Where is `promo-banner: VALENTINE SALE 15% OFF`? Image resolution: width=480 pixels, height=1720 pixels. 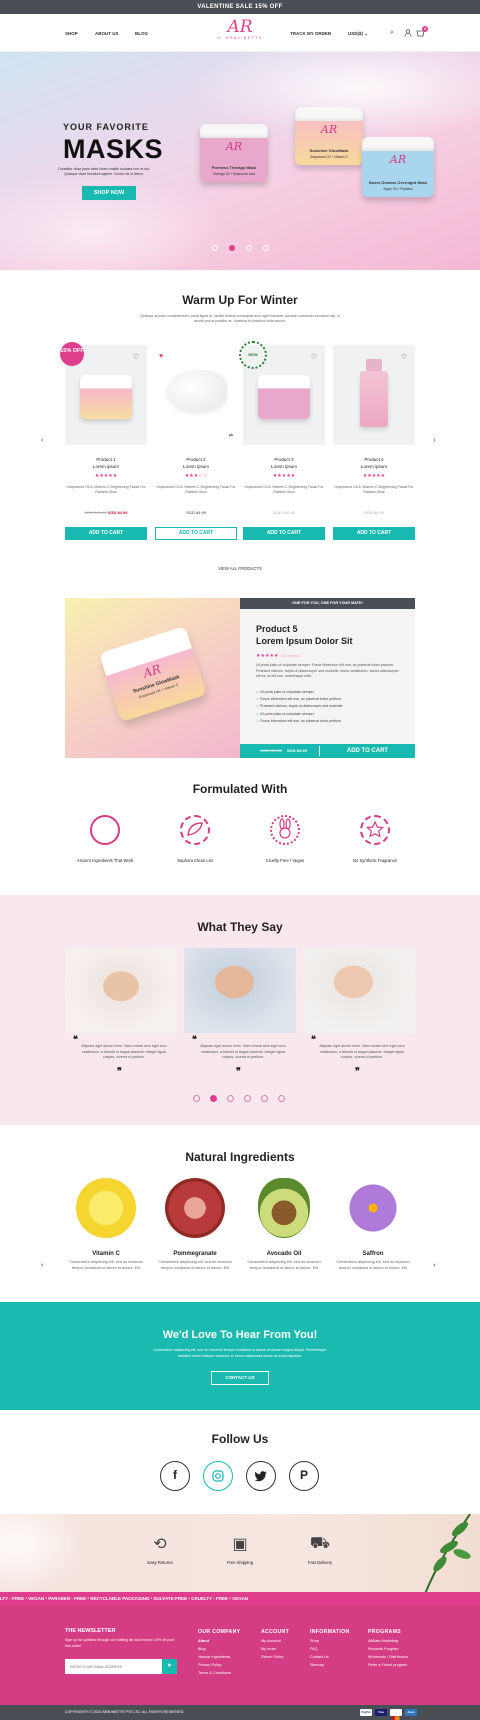 promo-banner: VALENTINE SALE 15% OFF is located at coordinates (240, 7).